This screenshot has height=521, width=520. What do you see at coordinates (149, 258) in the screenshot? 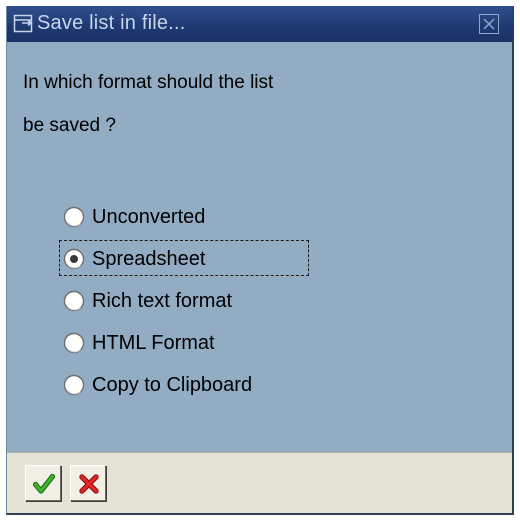
I see `option-label: Spreadsheet` at bounding box center [149, 258].